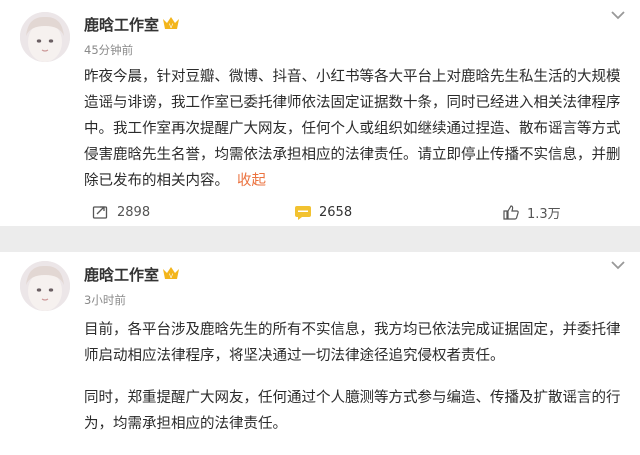  I want to click on like-button: 1.3万, so click(531, 212).